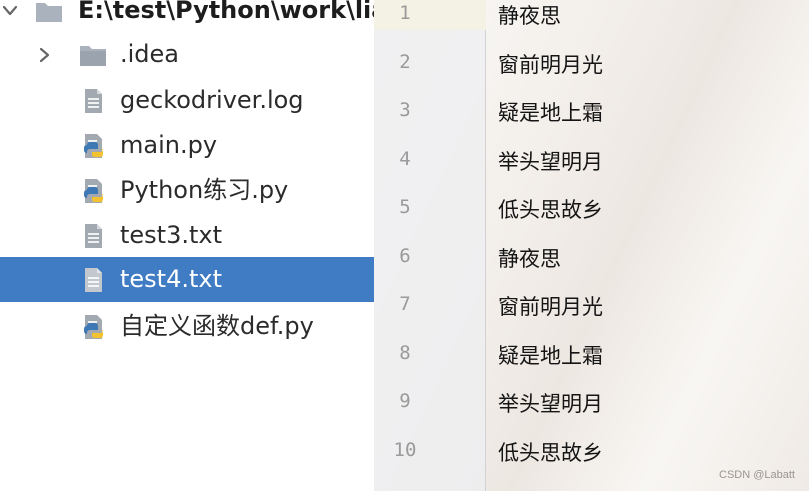 Image resolution: width=809 pixels, height=491 pixels. Describe the element at coordinates (171, 235) in the screenshot. I see `tree-item-label: test3.txt` at that location.